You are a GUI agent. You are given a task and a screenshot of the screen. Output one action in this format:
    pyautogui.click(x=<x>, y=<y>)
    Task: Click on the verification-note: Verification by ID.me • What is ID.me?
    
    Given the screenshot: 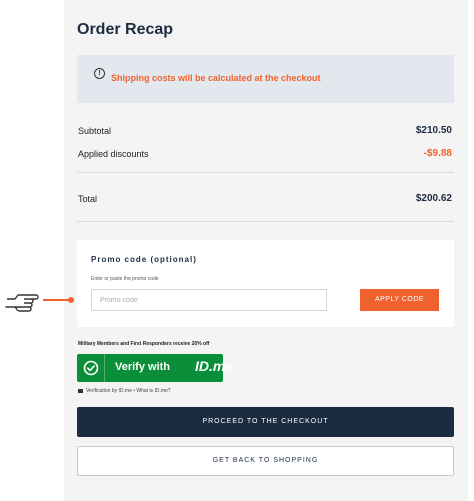 What is the action you would take?
    pyautogui.click(x=124, y=391)
    